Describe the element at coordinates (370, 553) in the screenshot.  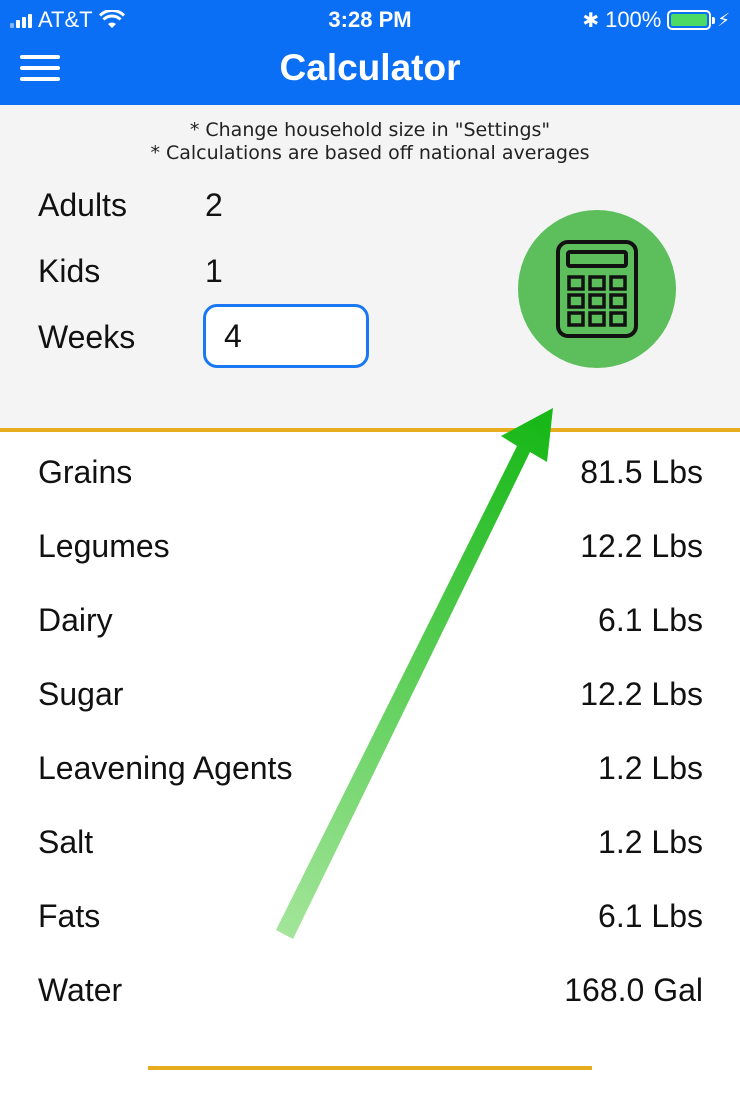
I see `list-item: Legumes 12.2 Lbs` at that location.